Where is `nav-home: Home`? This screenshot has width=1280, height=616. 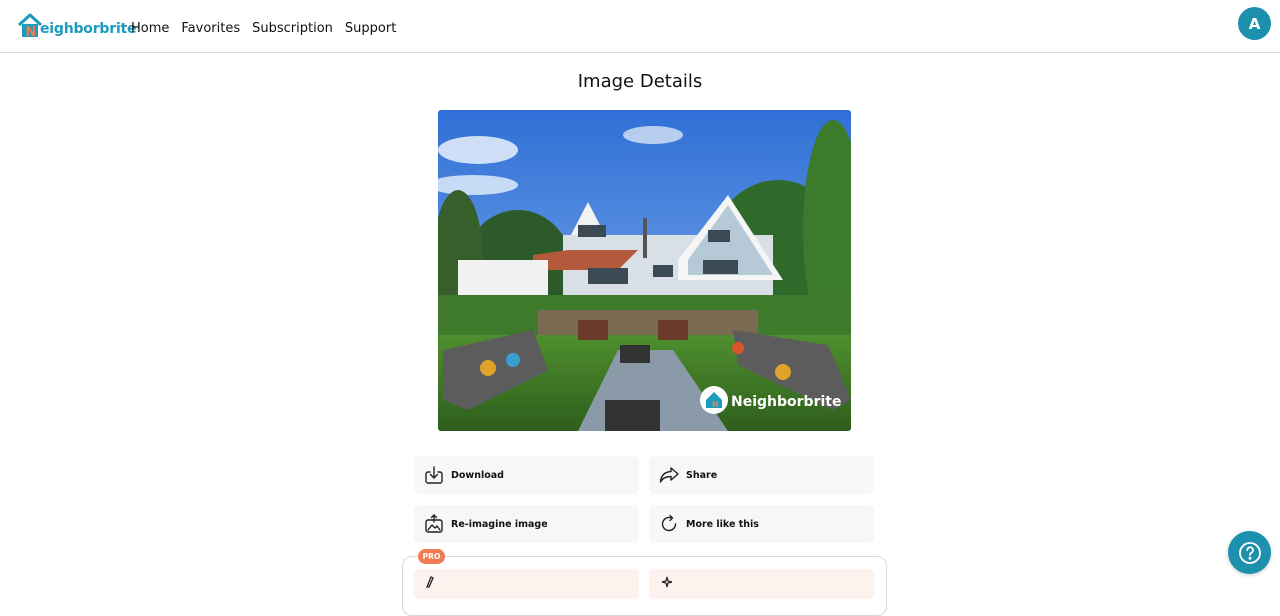
nav-home: Home is located at coordinates (150, 28).